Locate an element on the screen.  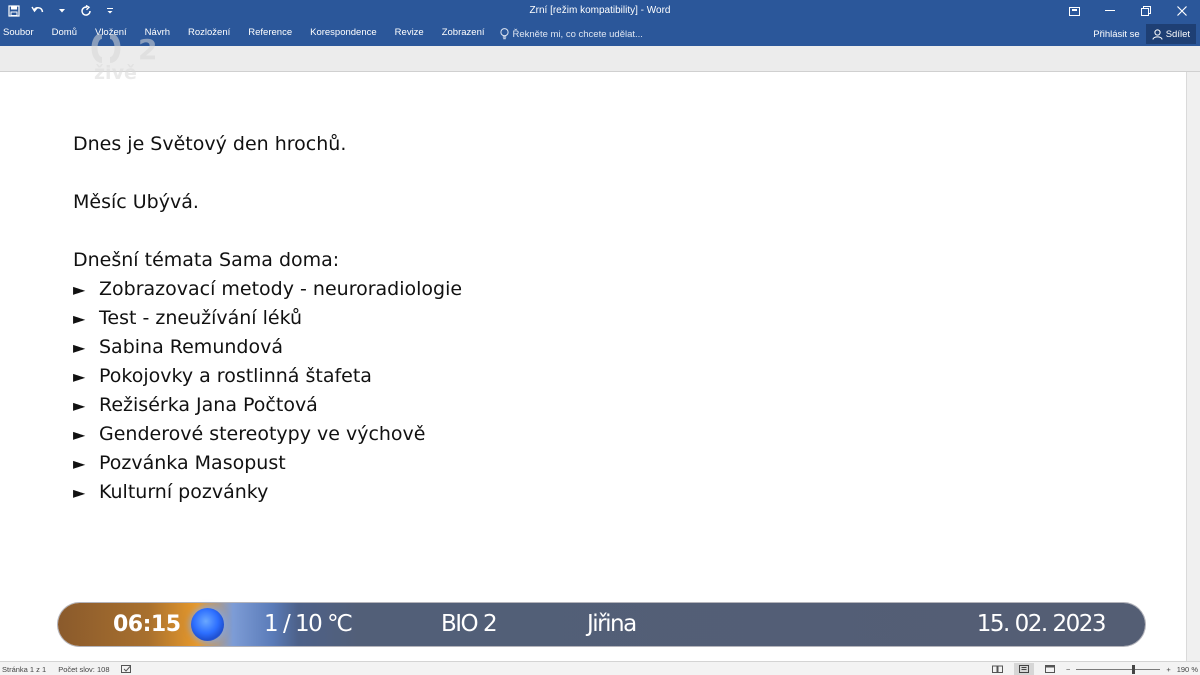
tab-references: Reference is located at coordinates (270, 34).